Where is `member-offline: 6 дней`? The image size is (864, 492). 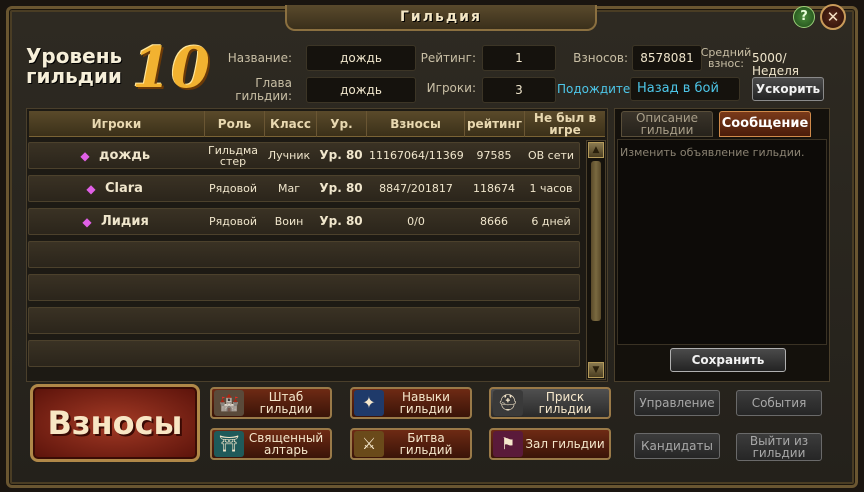
member-offline: 6 дней is located at coordinates (551, 221).